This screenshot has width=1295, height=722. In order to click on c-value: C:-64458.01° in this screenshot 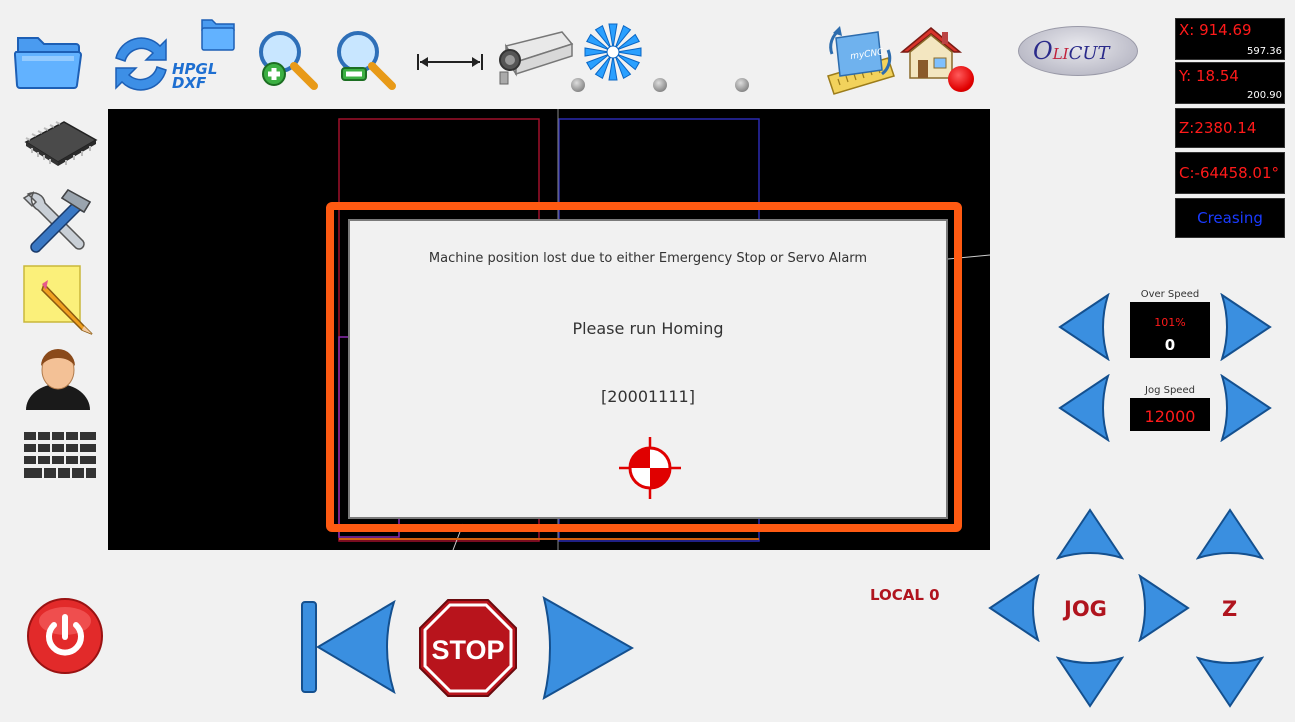, I will do `click(1229, 173)`.